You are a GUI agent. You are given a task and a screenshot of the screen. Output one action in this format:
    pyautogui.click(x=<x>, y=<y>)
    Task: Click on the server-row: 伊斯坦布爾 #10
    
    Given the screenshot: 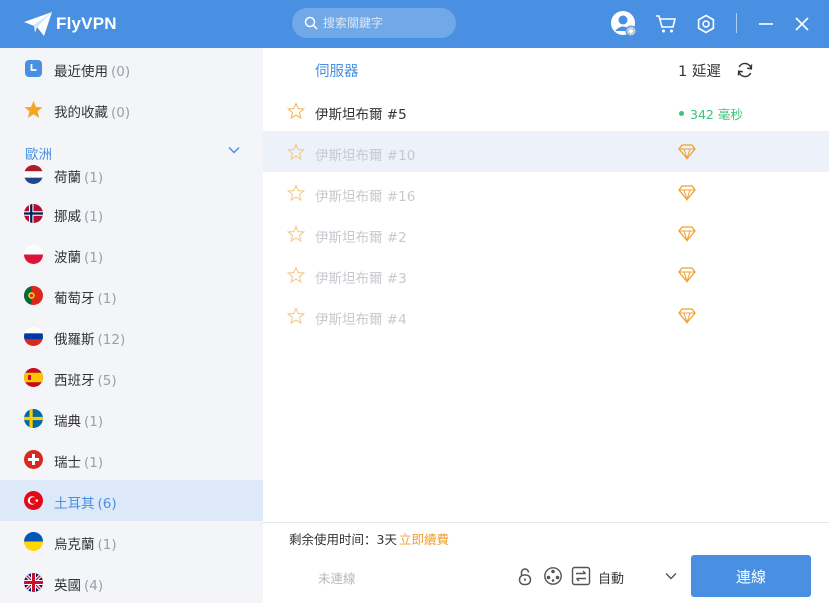 What is the action you would take?
    pyautogui.click(x=546, y=151)
    